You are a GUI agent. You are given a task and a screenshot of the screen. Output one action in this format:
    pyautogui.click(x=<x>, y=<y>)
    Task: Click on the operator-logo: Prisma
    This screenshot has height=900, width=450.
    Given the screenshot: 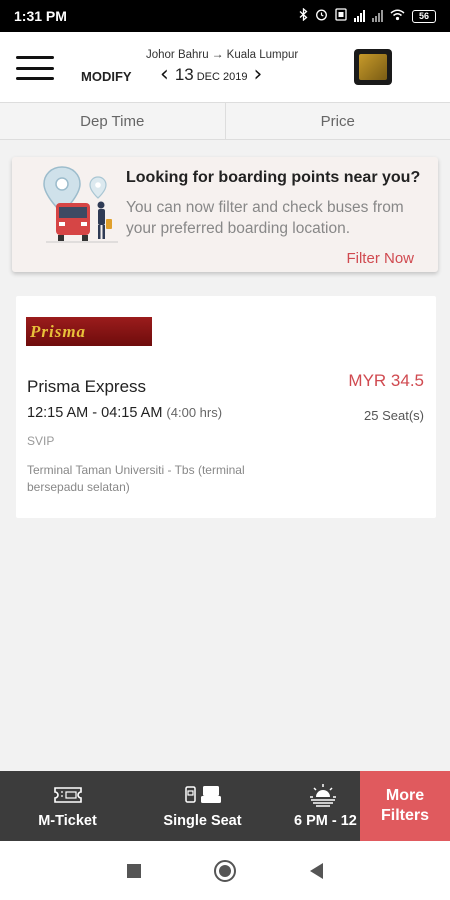 What is the action you would take?
    pyautogui.click(x=89, y=331)
    